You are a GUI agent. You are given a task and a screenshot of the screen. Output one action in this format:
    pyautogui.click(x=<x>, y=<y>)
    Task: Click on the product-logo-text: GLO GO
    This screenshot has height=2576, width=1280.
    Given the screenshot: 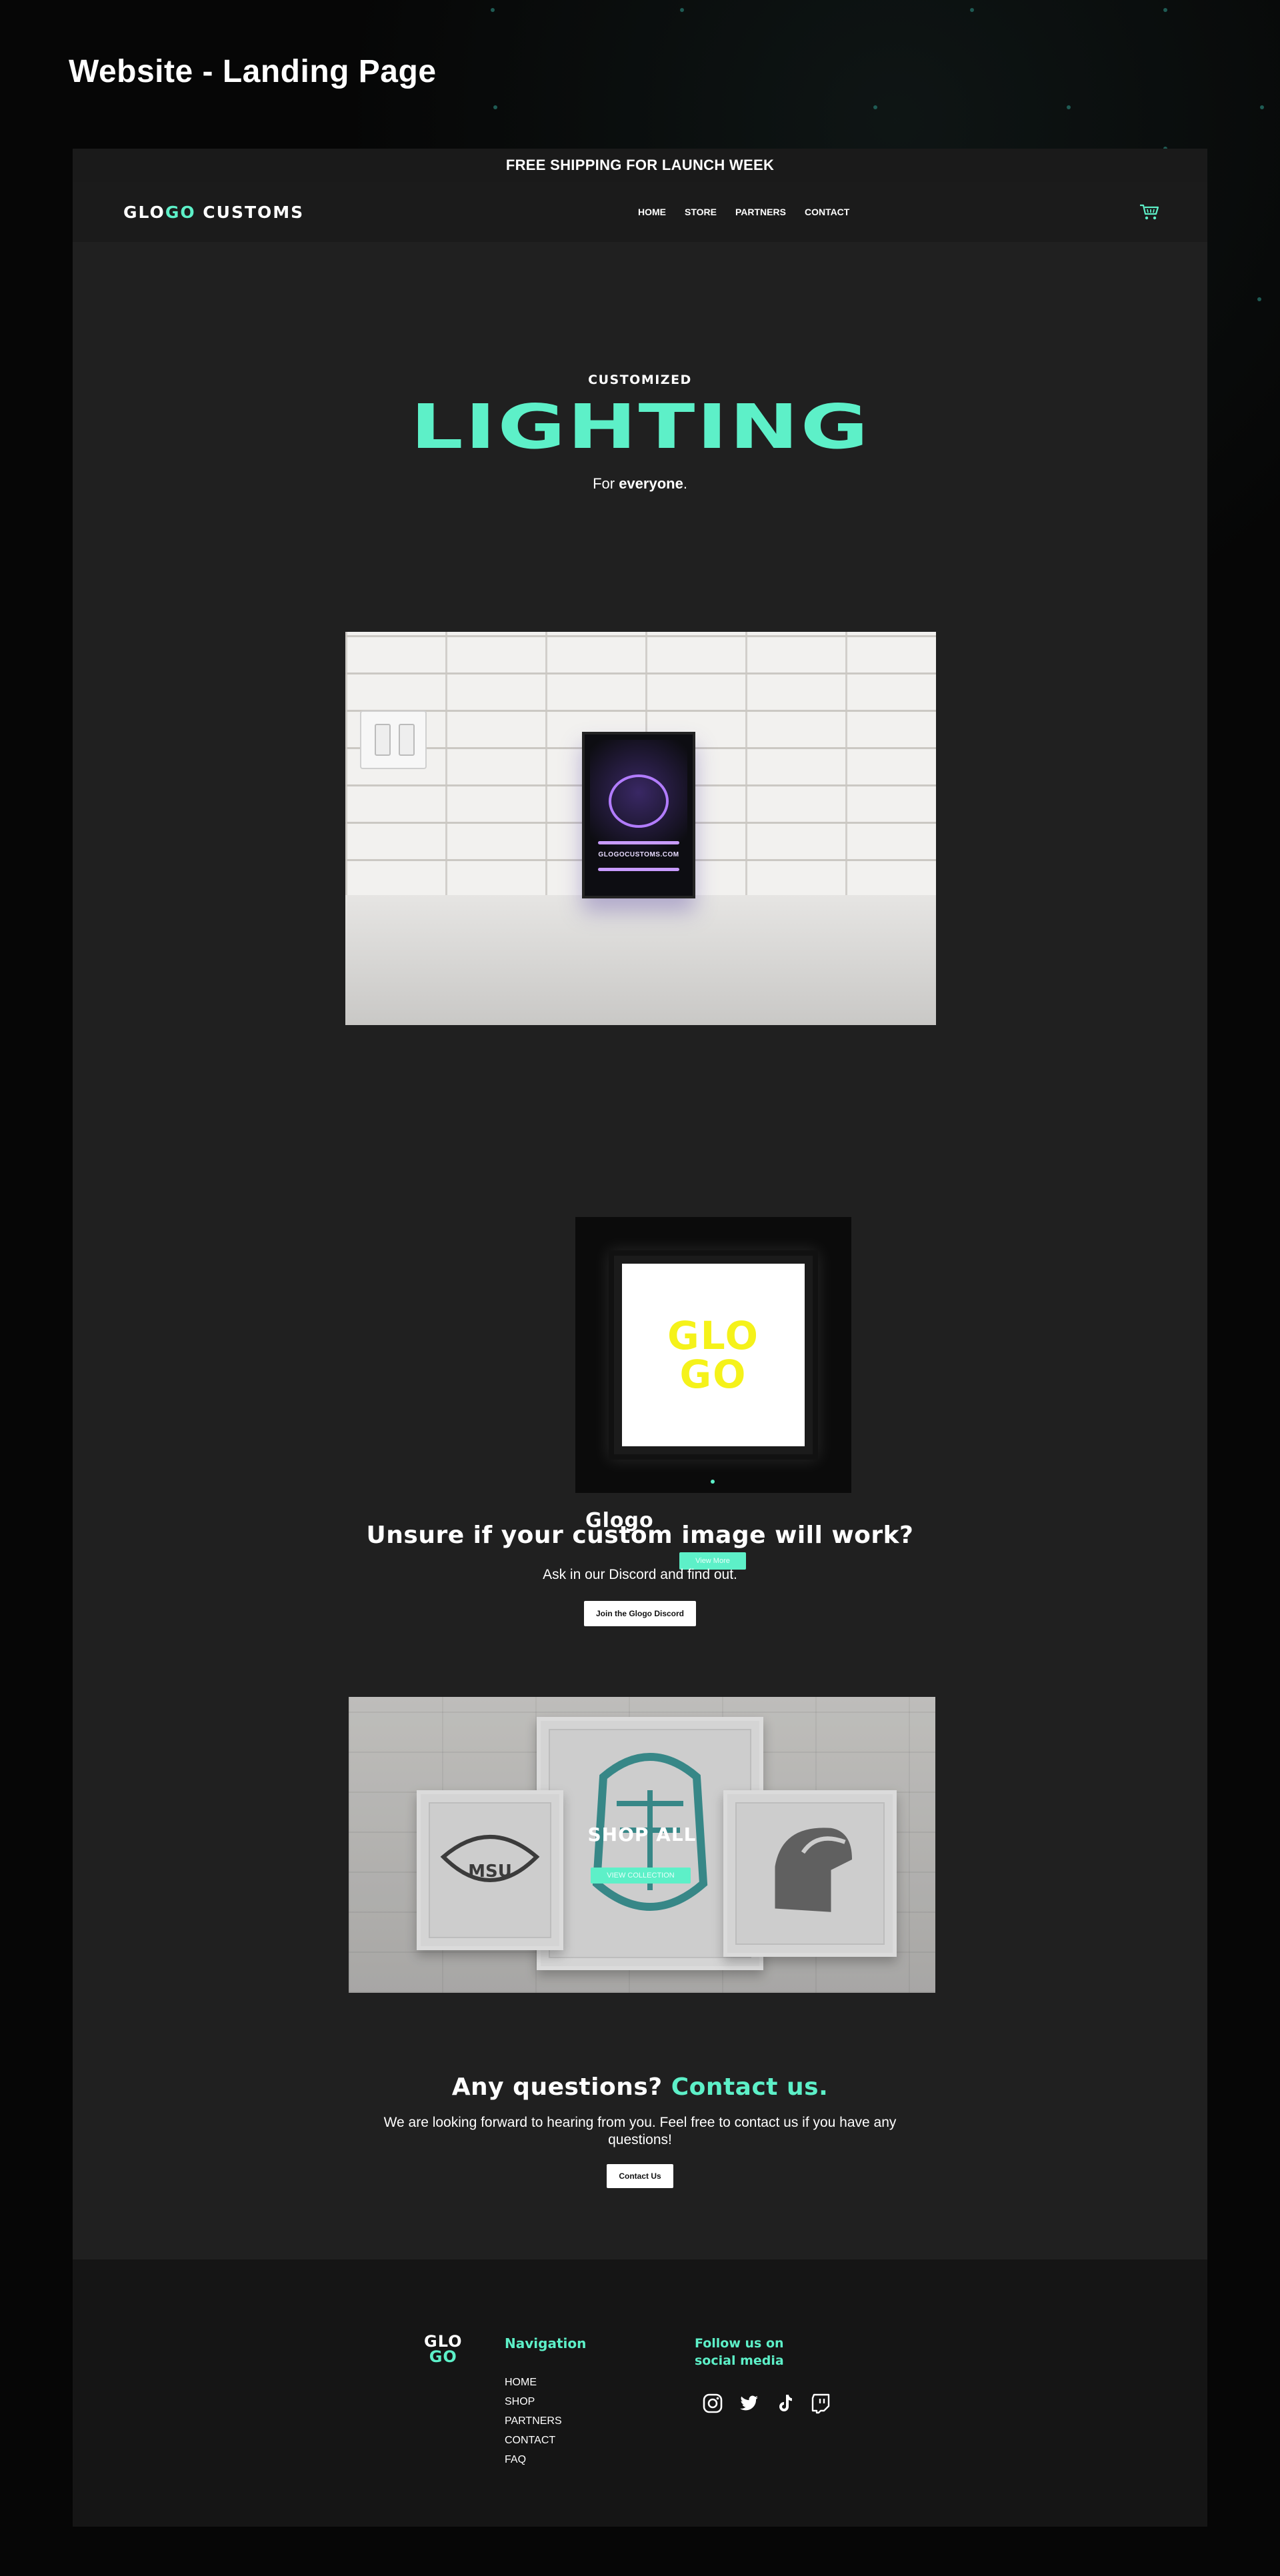 What is the action you would take?
    pyautogui.click(x=713, y=1355)
    